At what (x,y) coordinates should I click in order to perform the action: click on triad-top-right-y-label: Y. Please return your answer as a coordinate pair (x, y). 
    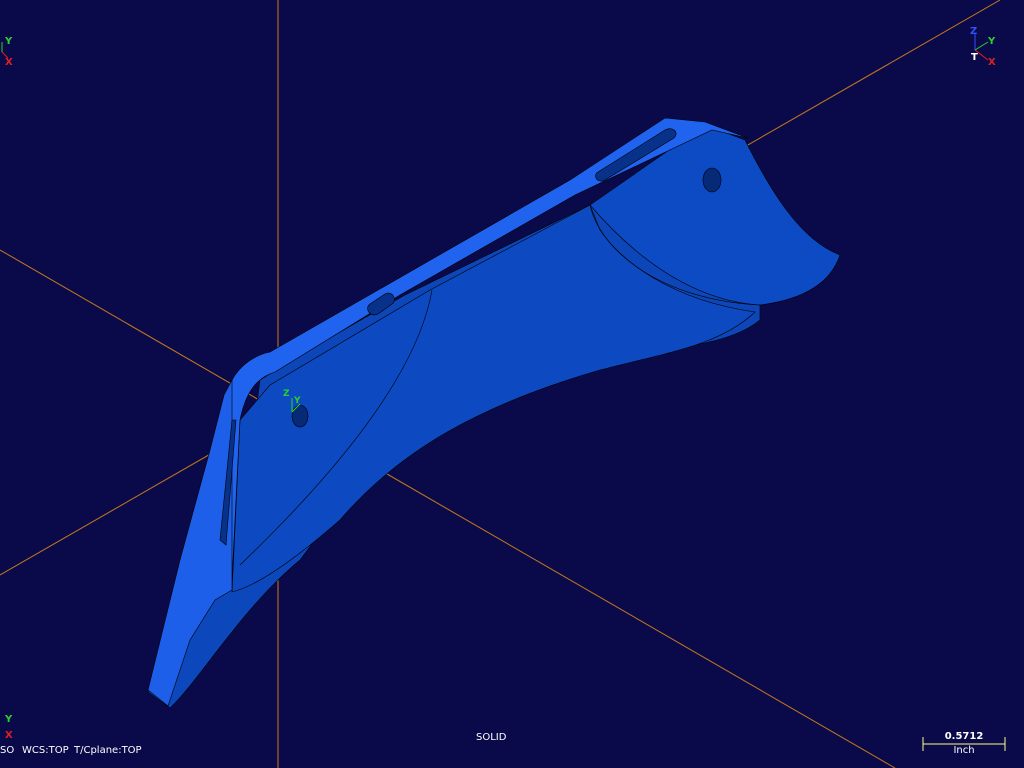
    Looking at the image, I should click on (992, 41).